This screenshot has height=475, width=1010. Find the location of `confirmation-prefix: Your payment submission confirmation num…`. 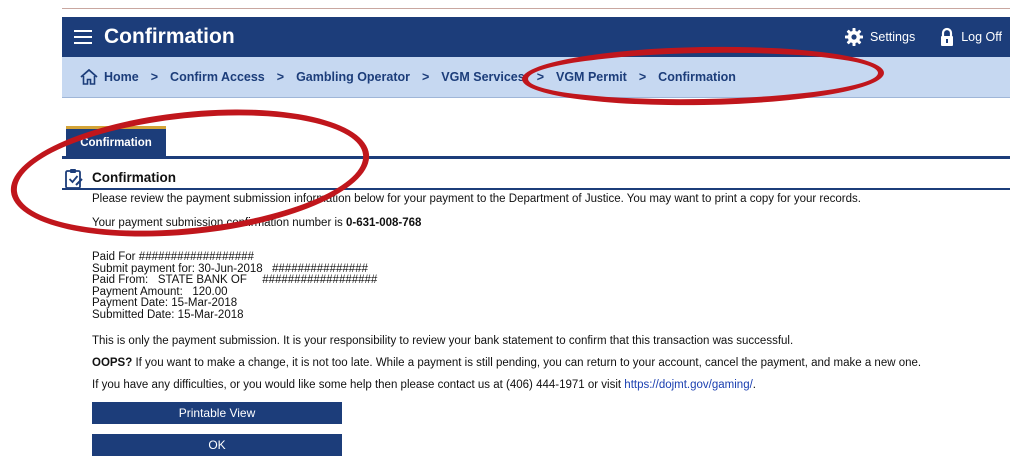

confirmation-prefix: Your payment submission confirmation num… is located at coordinates (219, 223).